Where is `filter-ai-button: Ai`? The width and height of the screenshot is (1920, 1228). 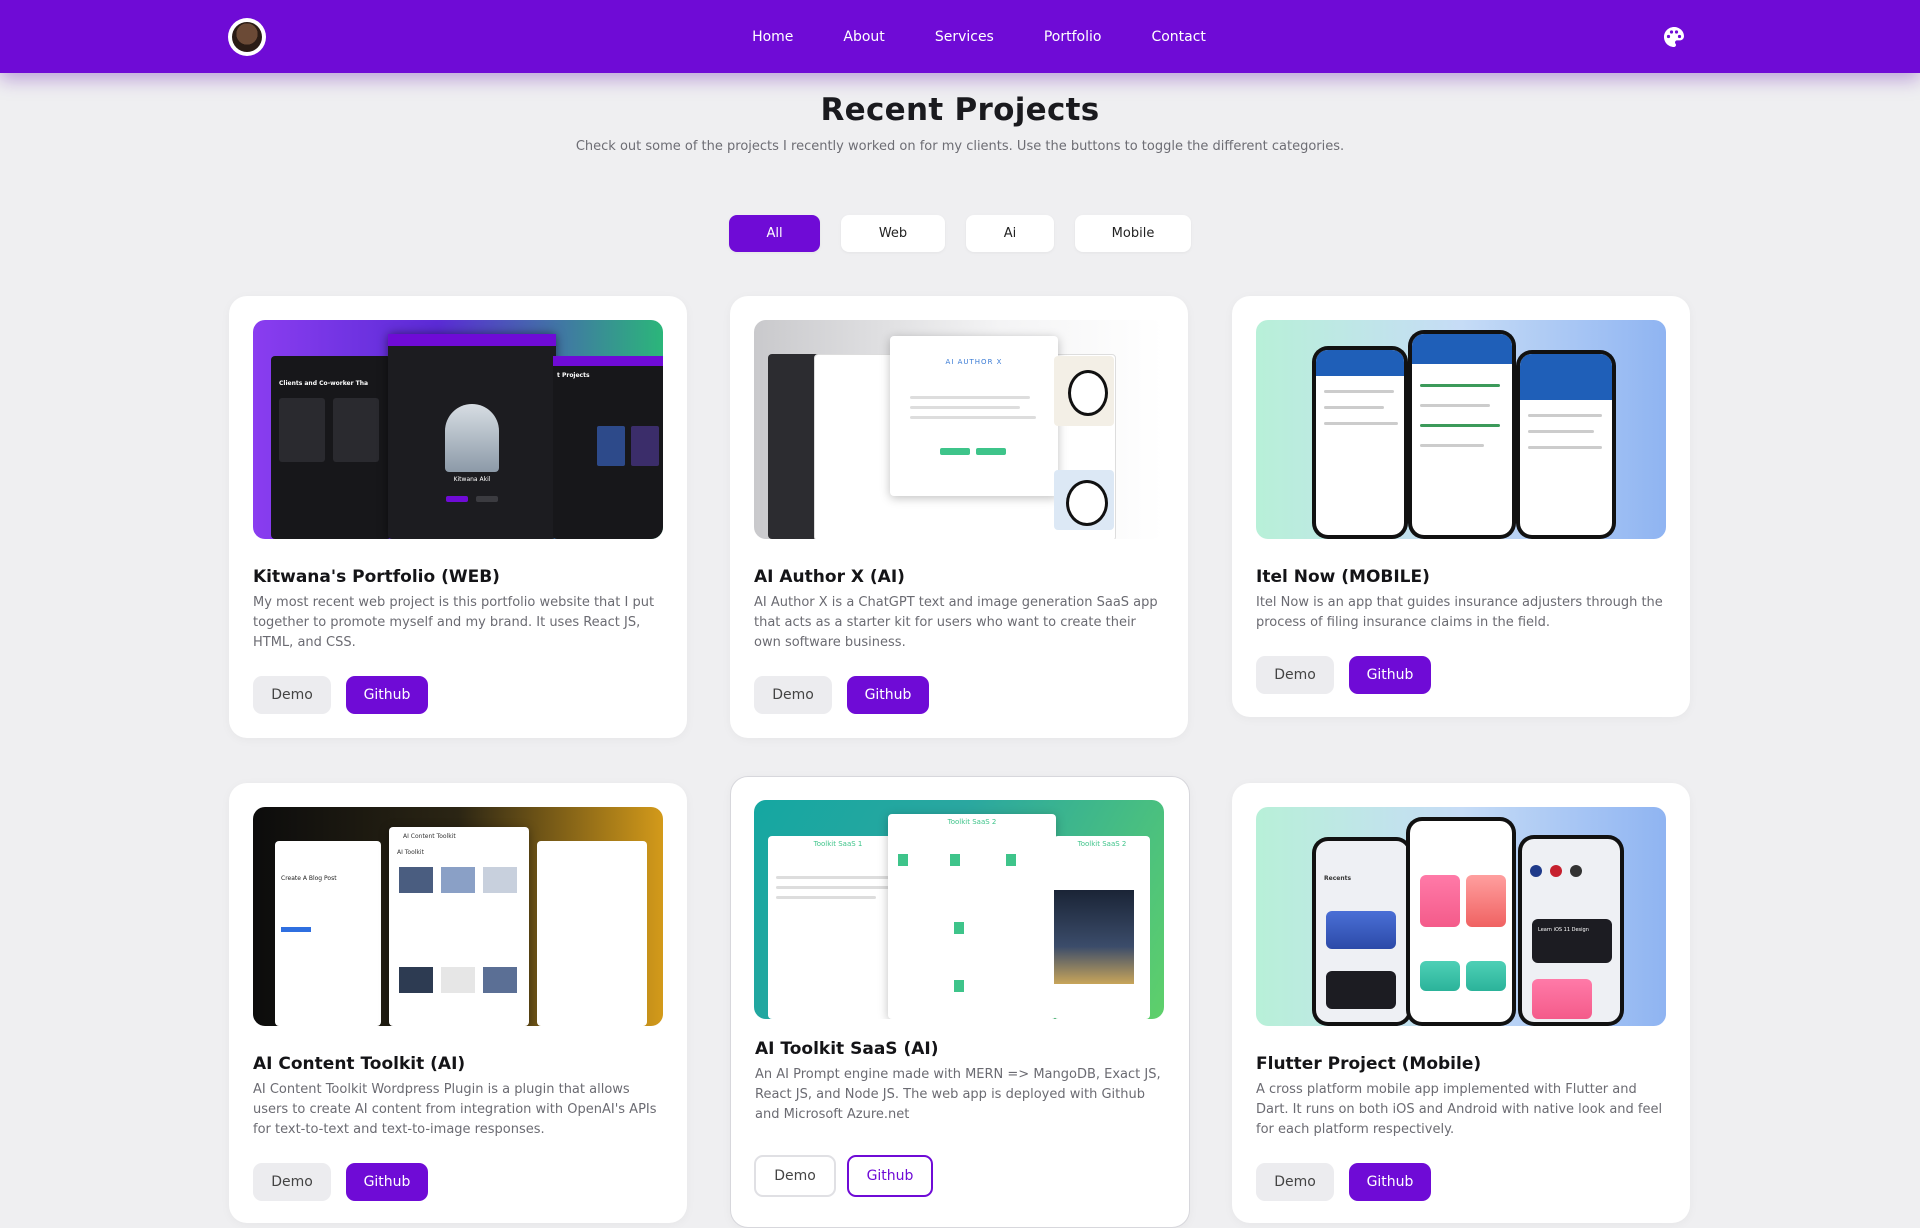 filter-ai-button: Ai is located at coordinates (1010, 233).